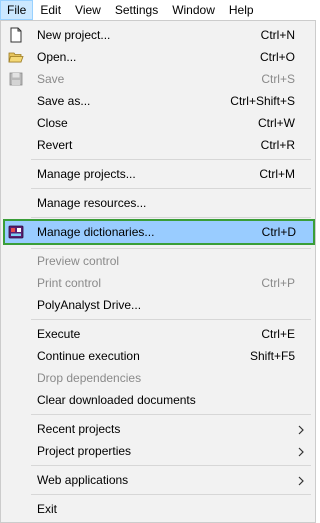 The height and width of the screenshot is (523, 320). What do you see at coordinates (278, 334) in the screenshot?
I see `menu-item-shortcut: Ctrl+E` at bounding box center [278, 334].